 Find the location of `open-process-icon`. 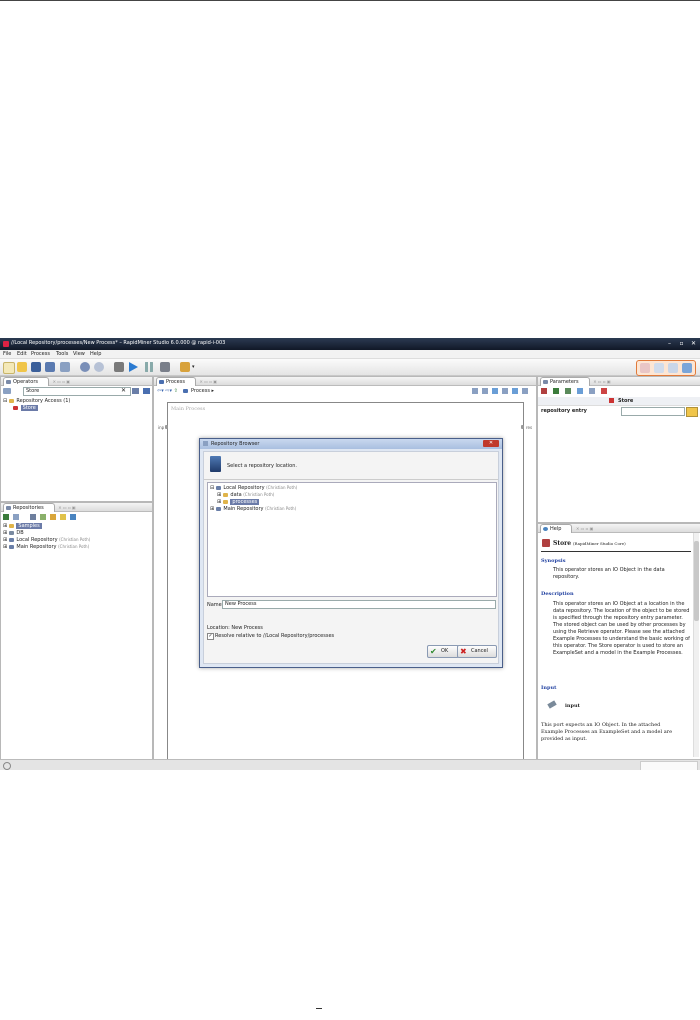

open-process-icon is located at coordinates (33, 517).